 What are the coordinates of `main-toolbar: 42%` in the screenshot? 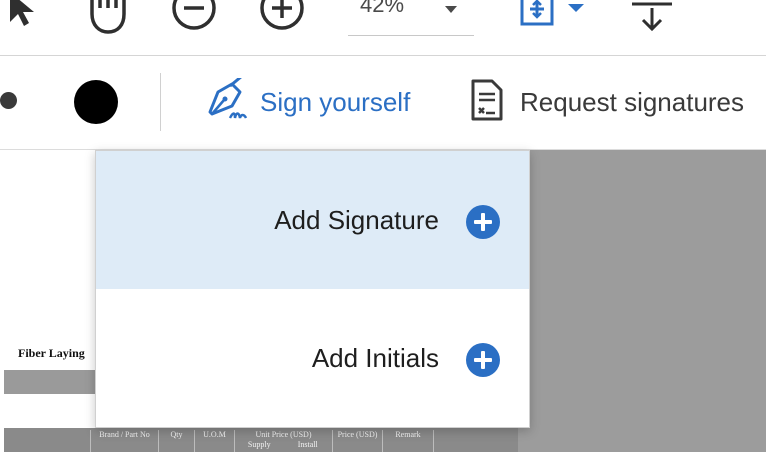 It's located at (383, 28).